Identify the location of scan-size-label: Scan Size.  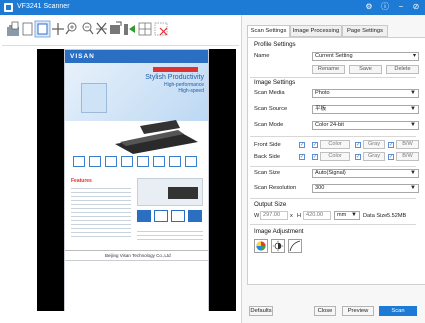
(267, 173).